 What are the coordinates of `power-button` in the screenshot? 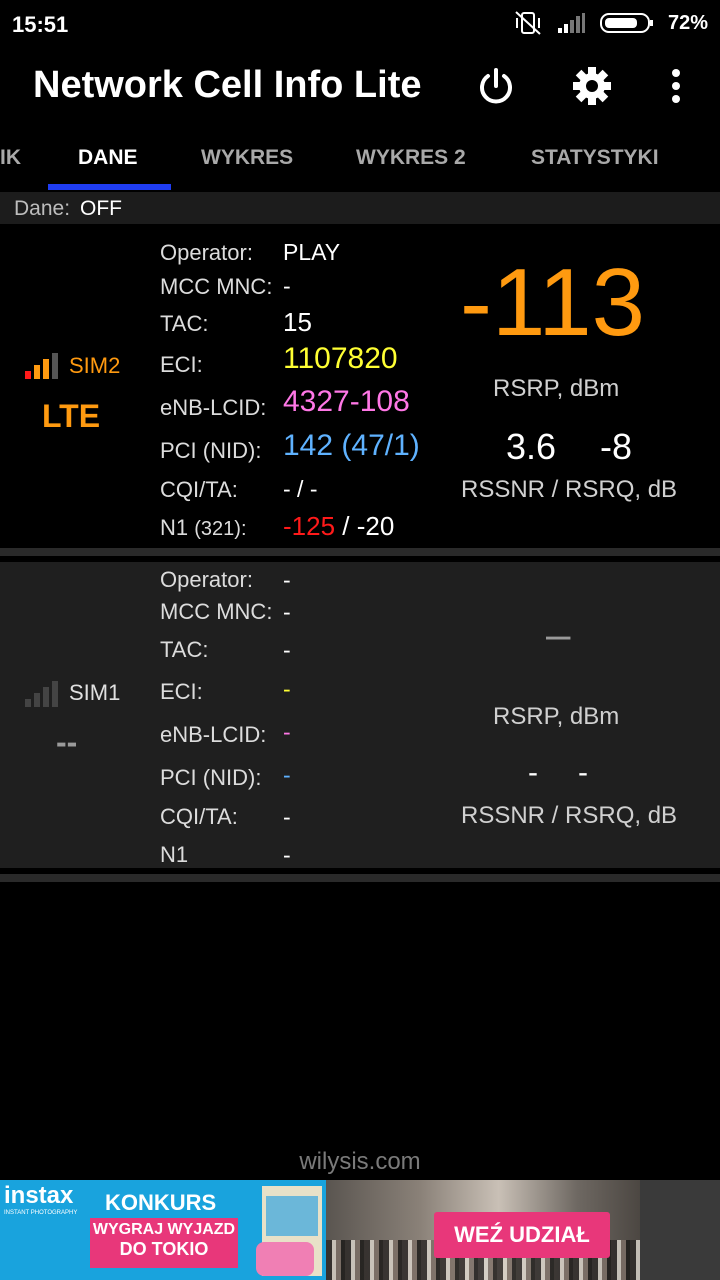 It's located at (496, 86).